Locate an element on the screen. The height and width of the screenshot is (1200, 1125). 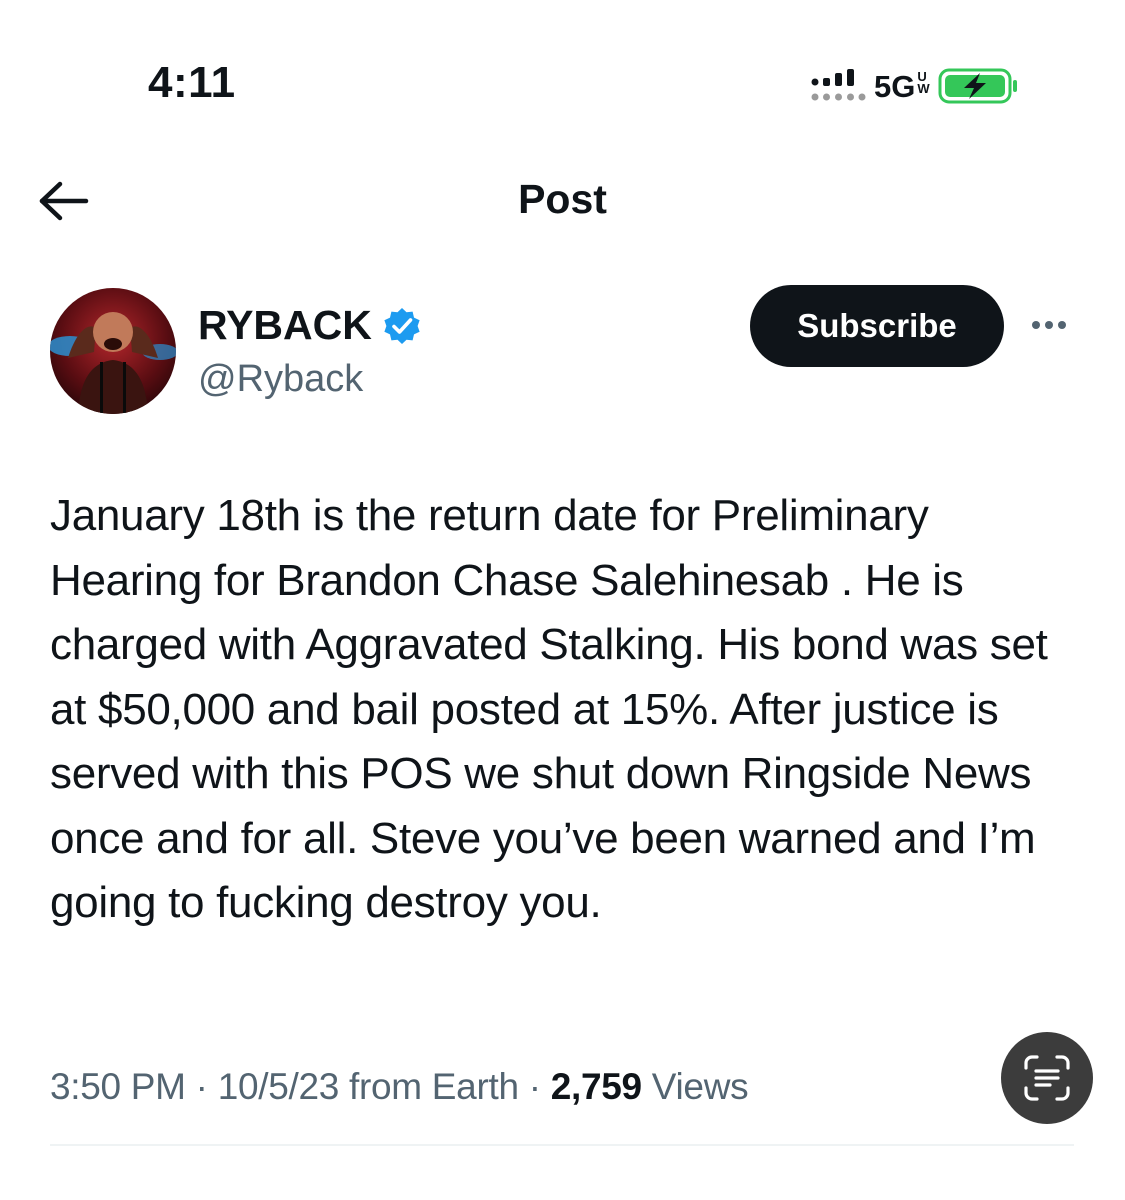
network-label: 5G is located at coordinates (895, 86).